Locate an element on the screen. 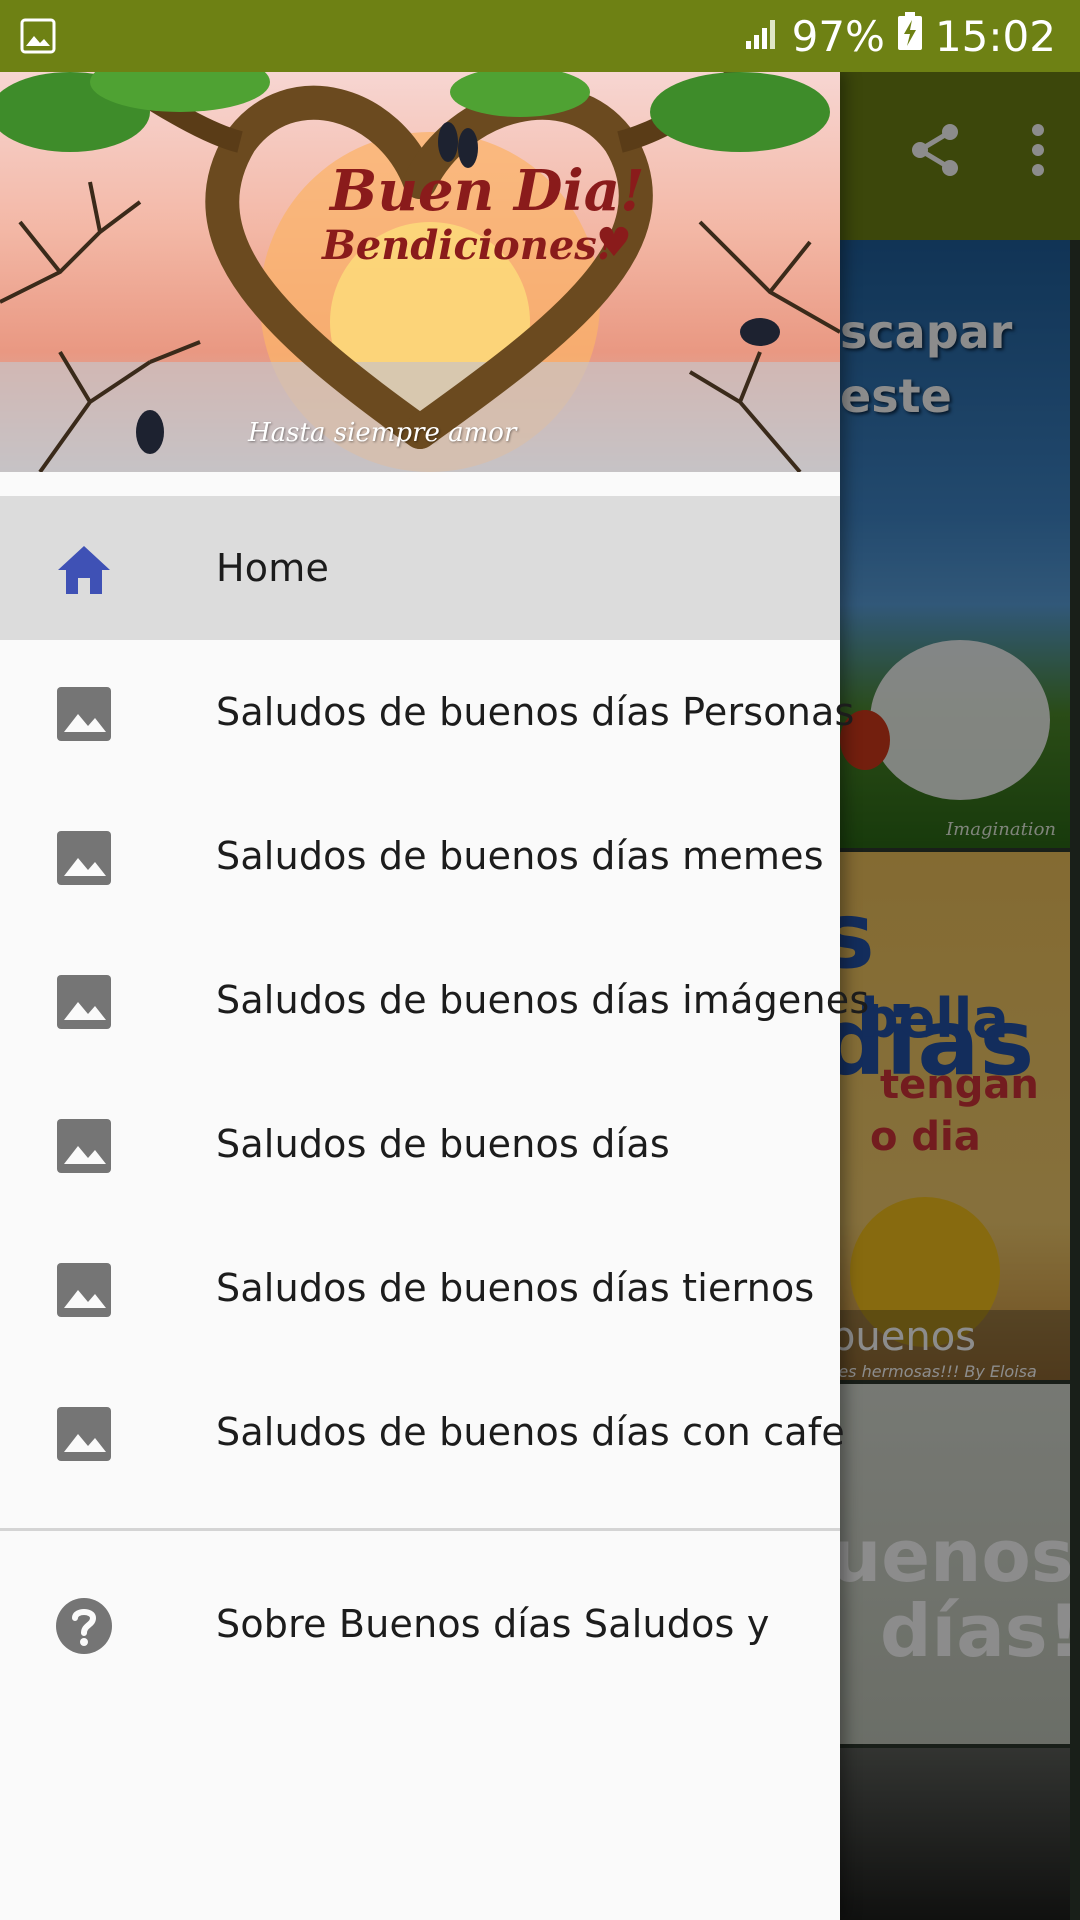 This screenshot has height=1920, width=1080. header-title: Buen Dia! is located at coordinates (487, 191).